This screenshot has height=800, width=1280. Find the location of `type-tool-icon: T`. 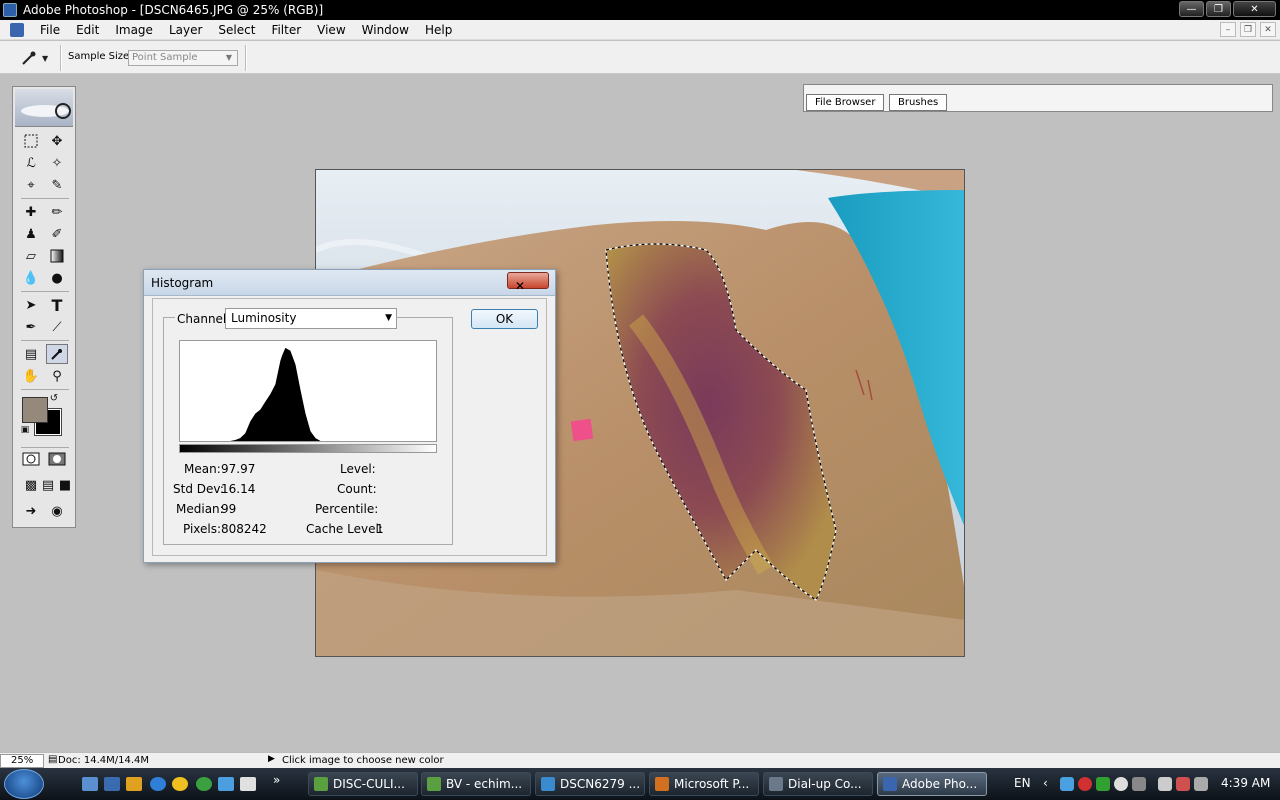

type-tool-icon: T is located at coordinates (57, 305).